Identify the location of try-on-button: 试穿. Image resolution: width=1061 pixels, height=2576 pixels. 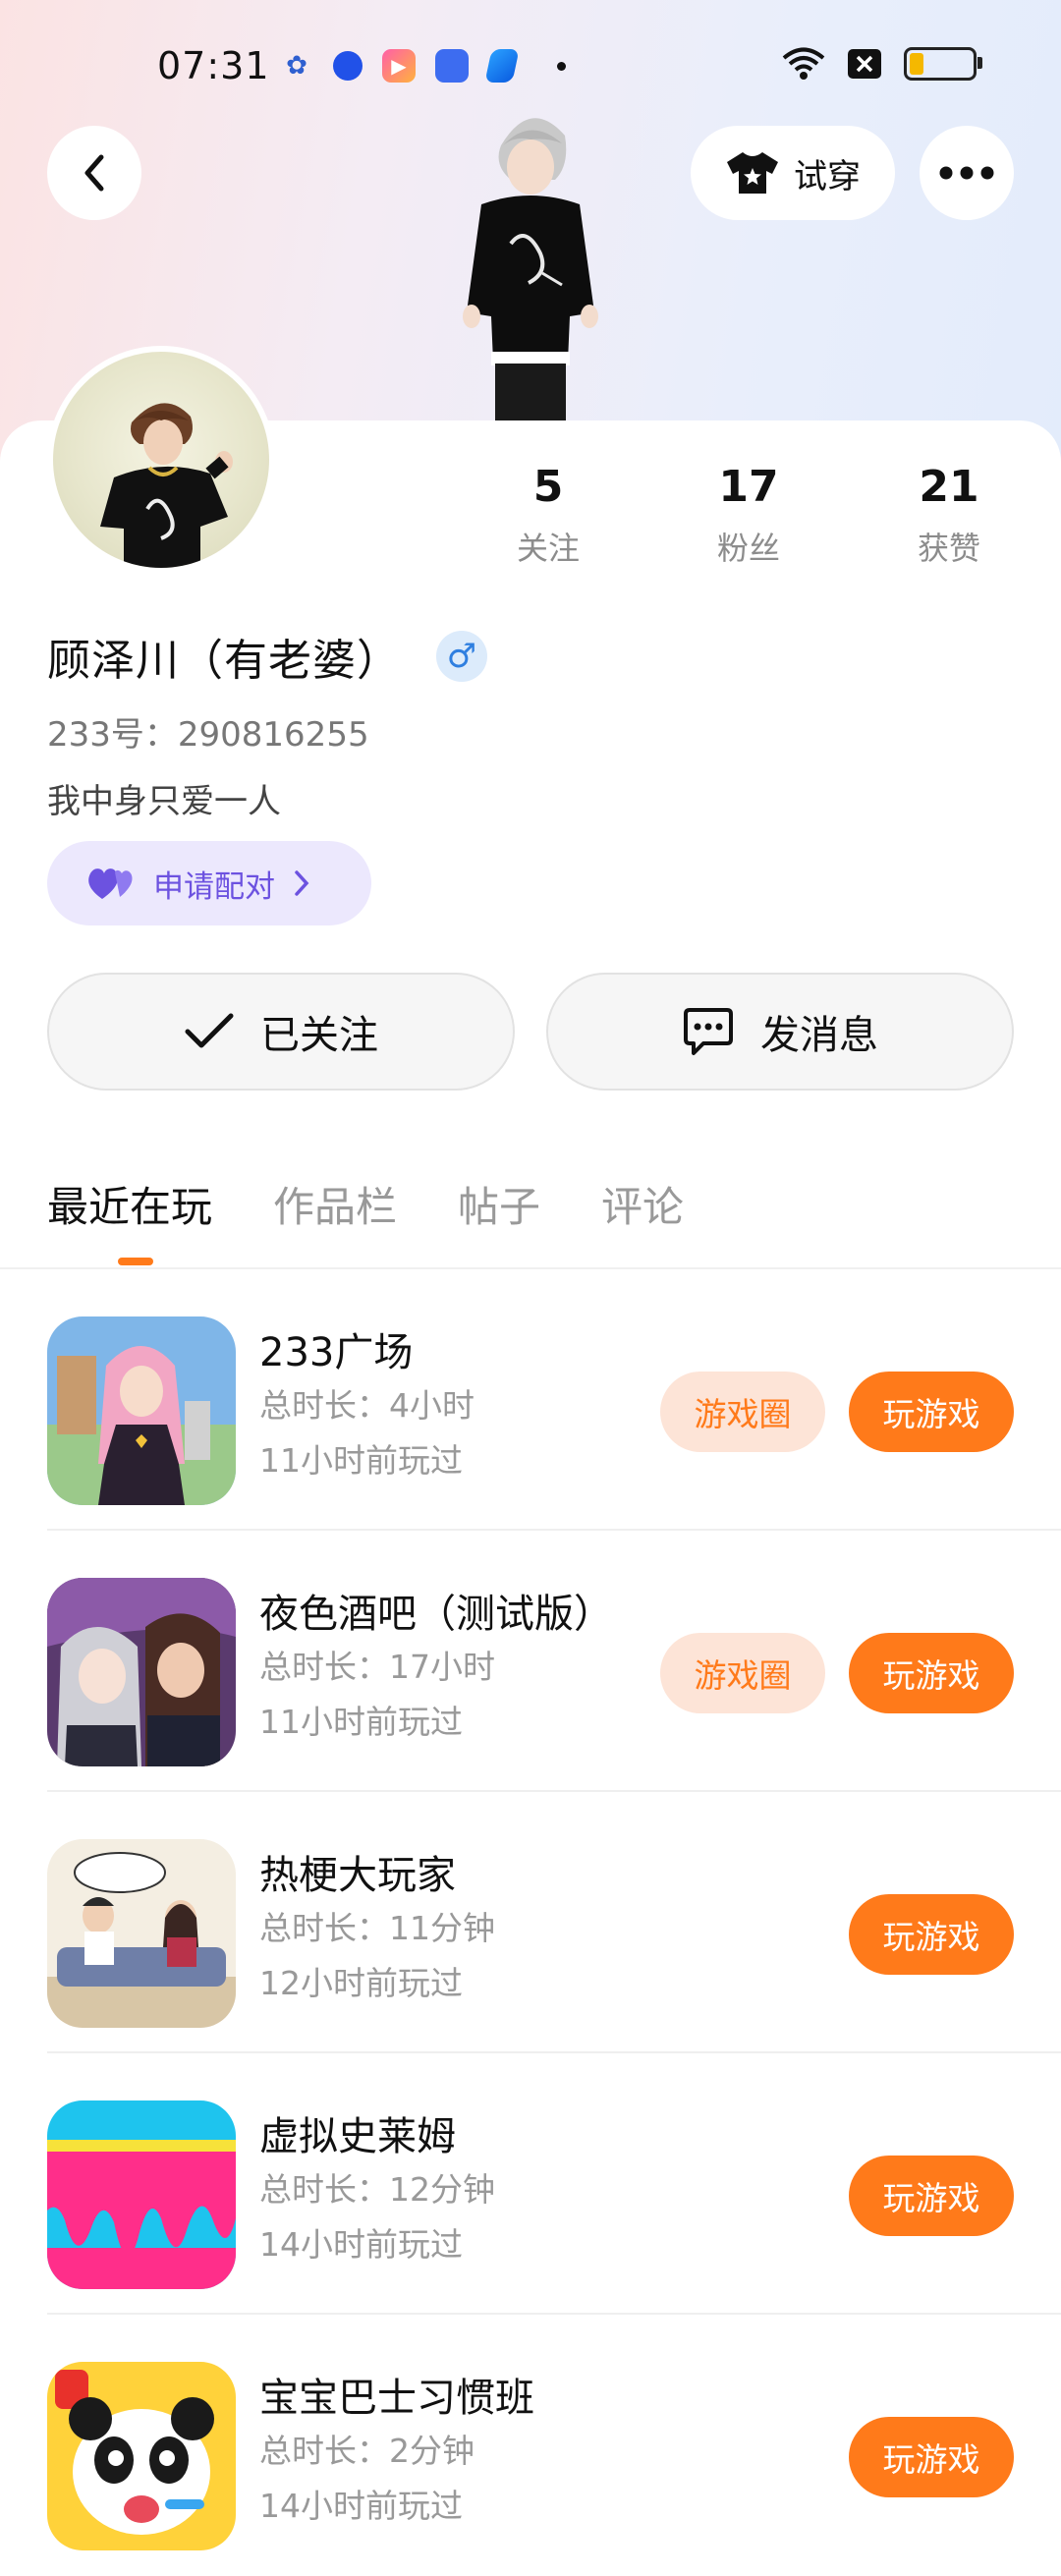
(793, 173).